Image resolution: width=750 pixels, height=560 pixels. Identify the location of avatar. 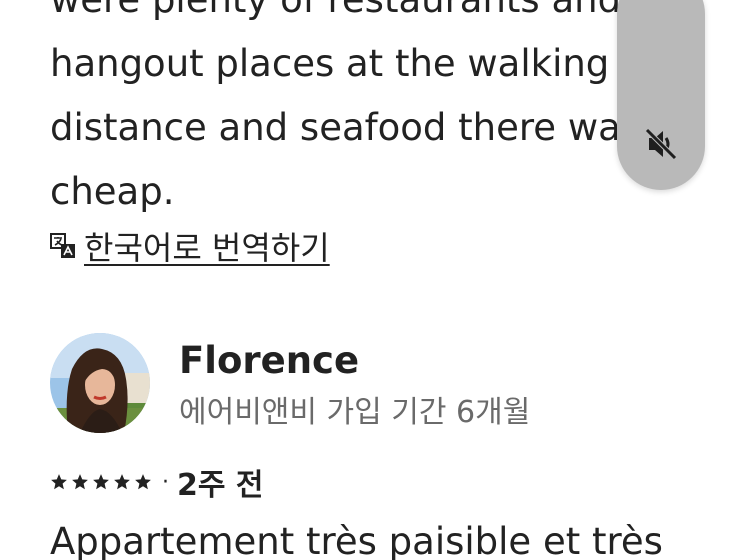
(100, 383).